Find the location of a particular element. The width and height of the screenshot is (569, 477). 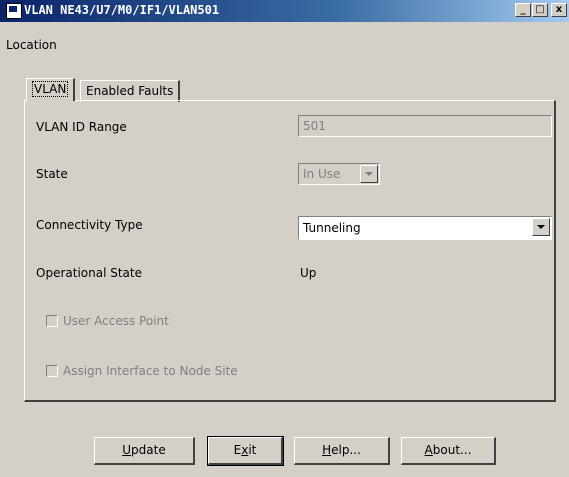

state-dropdown: In Use is located at coordinates (339, 174).